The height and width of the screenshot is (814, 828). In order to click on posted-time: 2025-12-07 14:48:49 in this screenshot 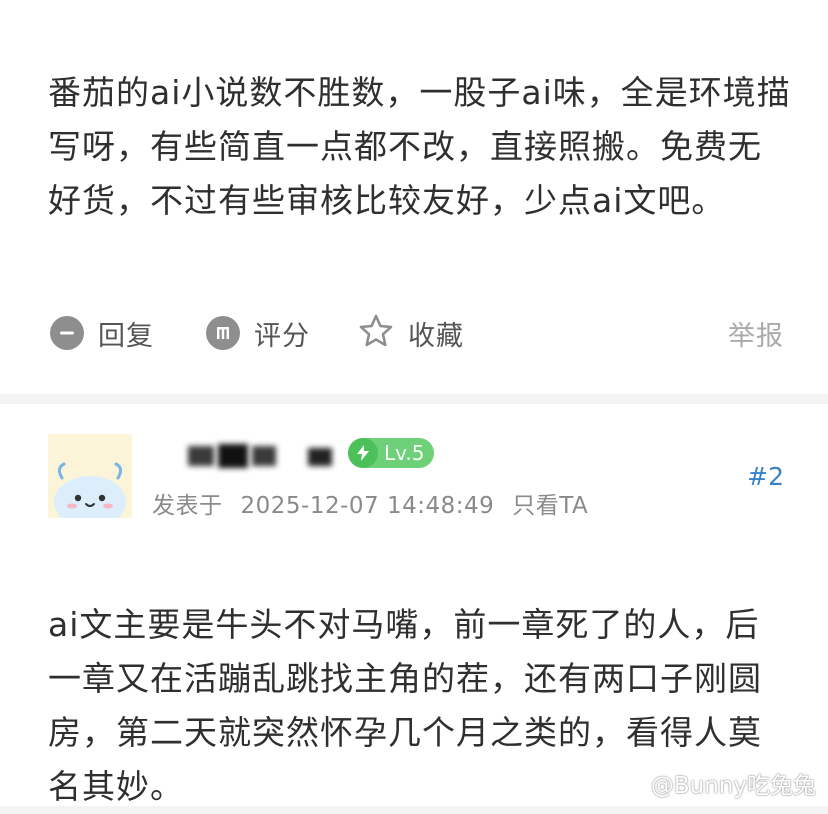, I will do `click(367, 506)`.